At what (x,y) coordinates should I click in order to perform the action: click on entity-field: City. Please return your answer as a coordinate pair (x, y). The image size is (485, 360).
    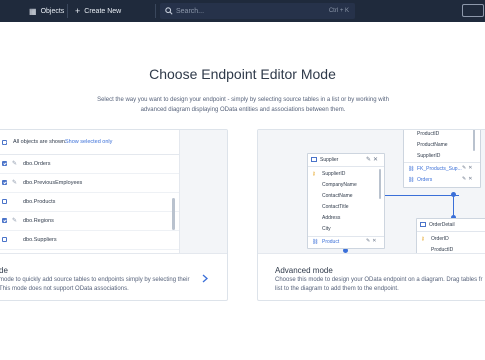
    Looking at the image, I should click on (326, 229).